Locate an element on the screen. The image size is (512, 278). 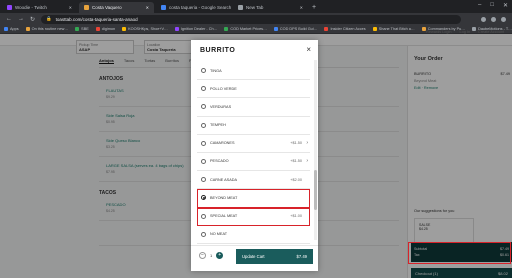
option-label: Camarones is located at coordinates (222, 143).